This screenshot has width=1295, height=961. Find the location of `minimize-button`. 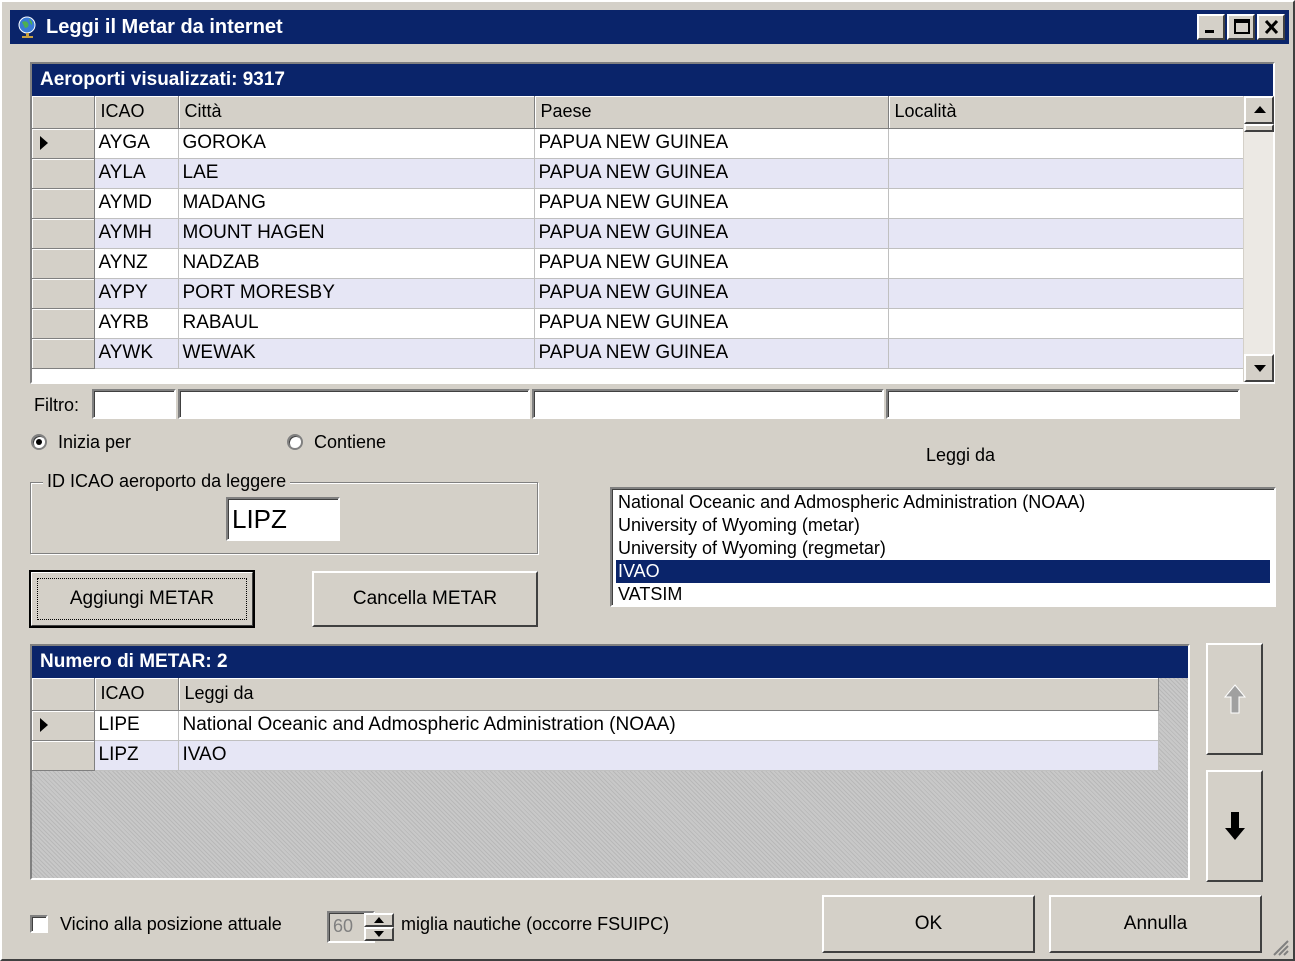

minimize-button is located at coordinates (1211, 27).